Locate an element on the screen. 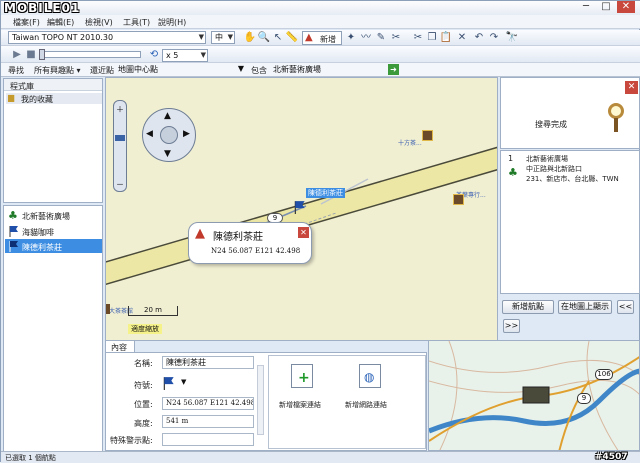 Image resolution: width=640 pixels, height=463 pixels. copy-icon: ❐ is located at coordinates (432, 37).